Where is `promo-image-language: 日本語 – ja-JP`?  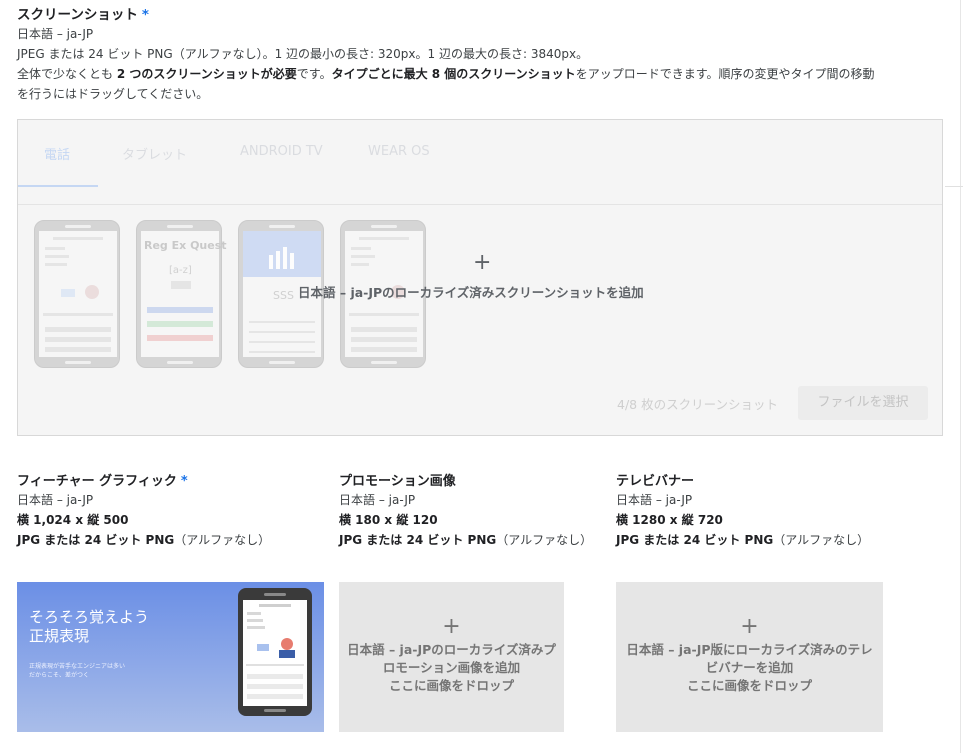
promo-image-language: 日本語 – ja-JP is located at coordinates (377, 500).